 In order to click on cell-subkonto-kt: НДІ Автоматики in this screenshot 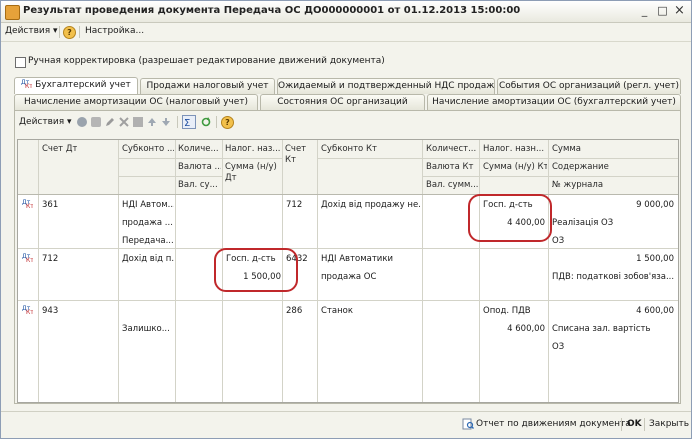, I will do `click(371, 259)`.